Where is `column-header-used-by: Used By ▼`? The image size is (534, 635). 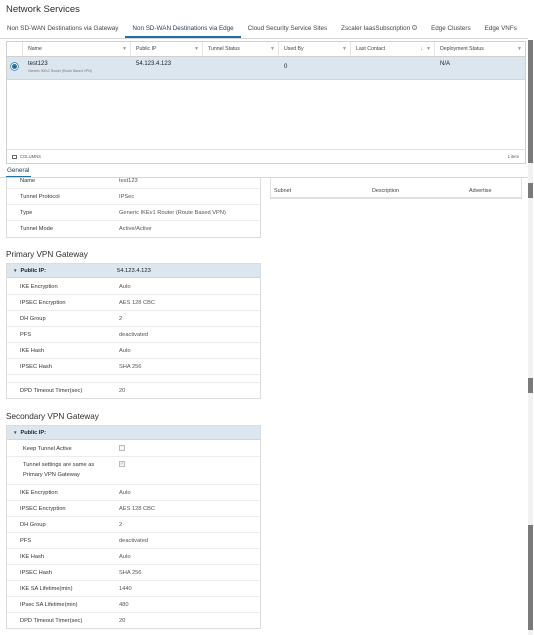 column-header-used-by: Used By ▼ is located at coordinates (315, 49).